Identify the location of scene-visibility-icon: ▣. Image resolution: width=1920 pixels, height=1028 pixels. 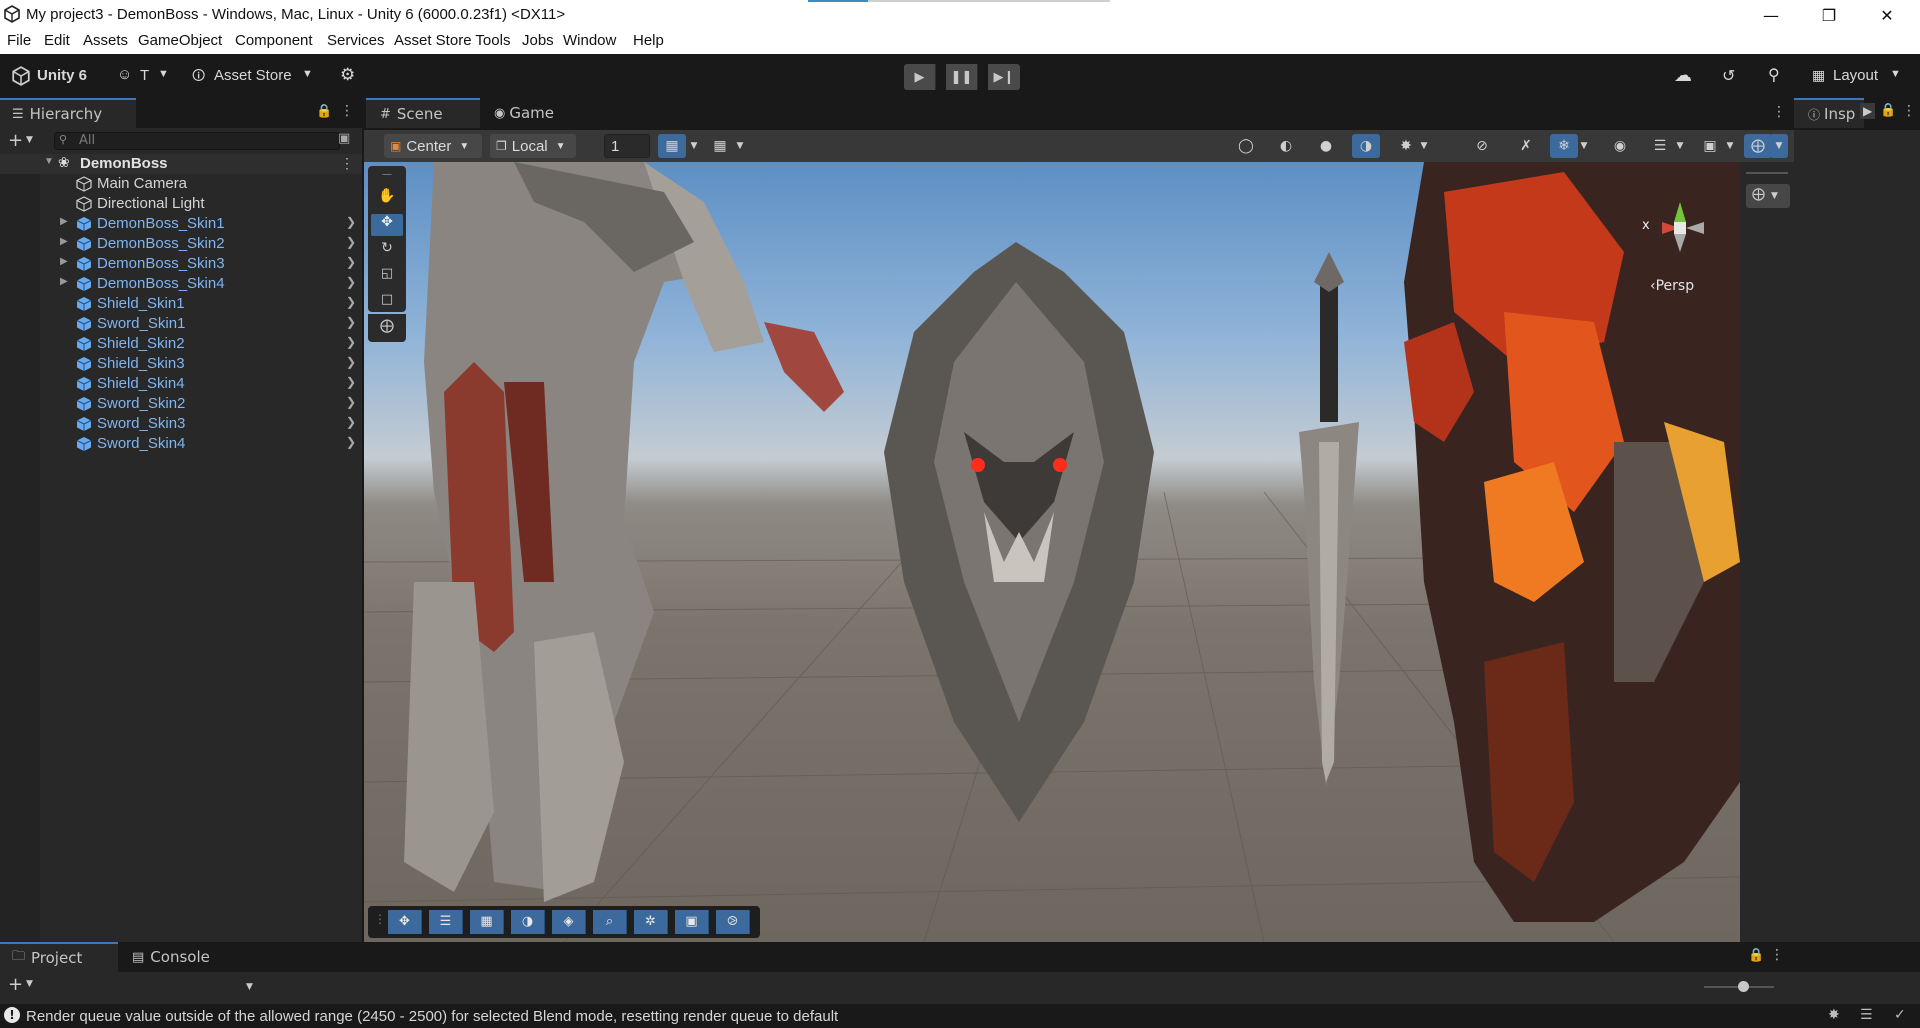
(344, 138).